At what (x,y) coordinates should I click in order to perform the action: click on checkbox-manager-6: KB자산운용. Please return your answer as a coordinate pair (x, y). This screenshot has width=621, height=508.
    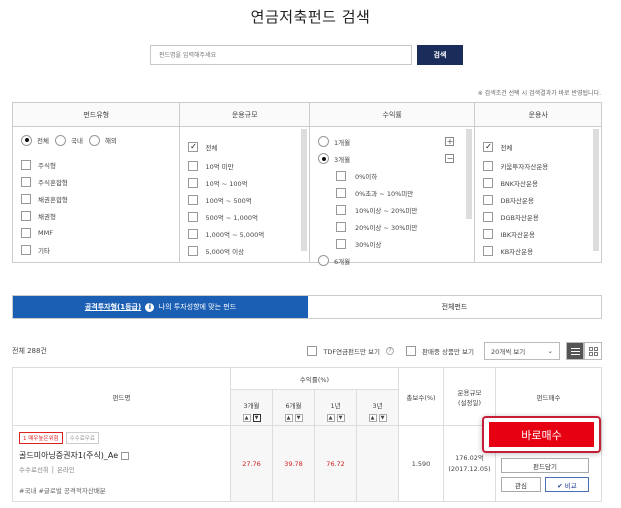
    Looking at the image, I should click on (538, 250).